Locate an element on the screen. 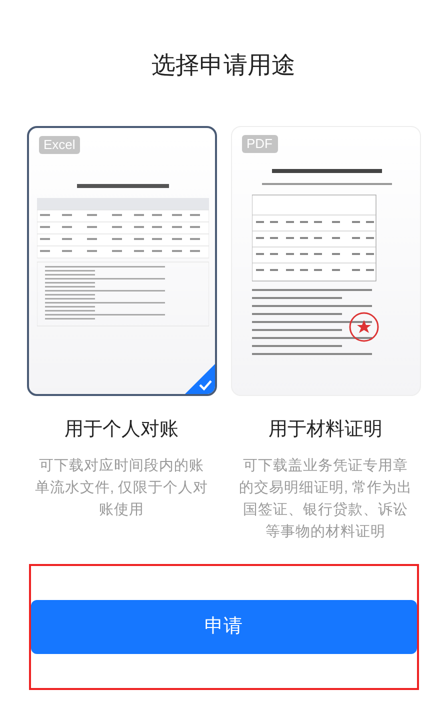  file-type-badge: Excel is located at coordinates (59, 145).